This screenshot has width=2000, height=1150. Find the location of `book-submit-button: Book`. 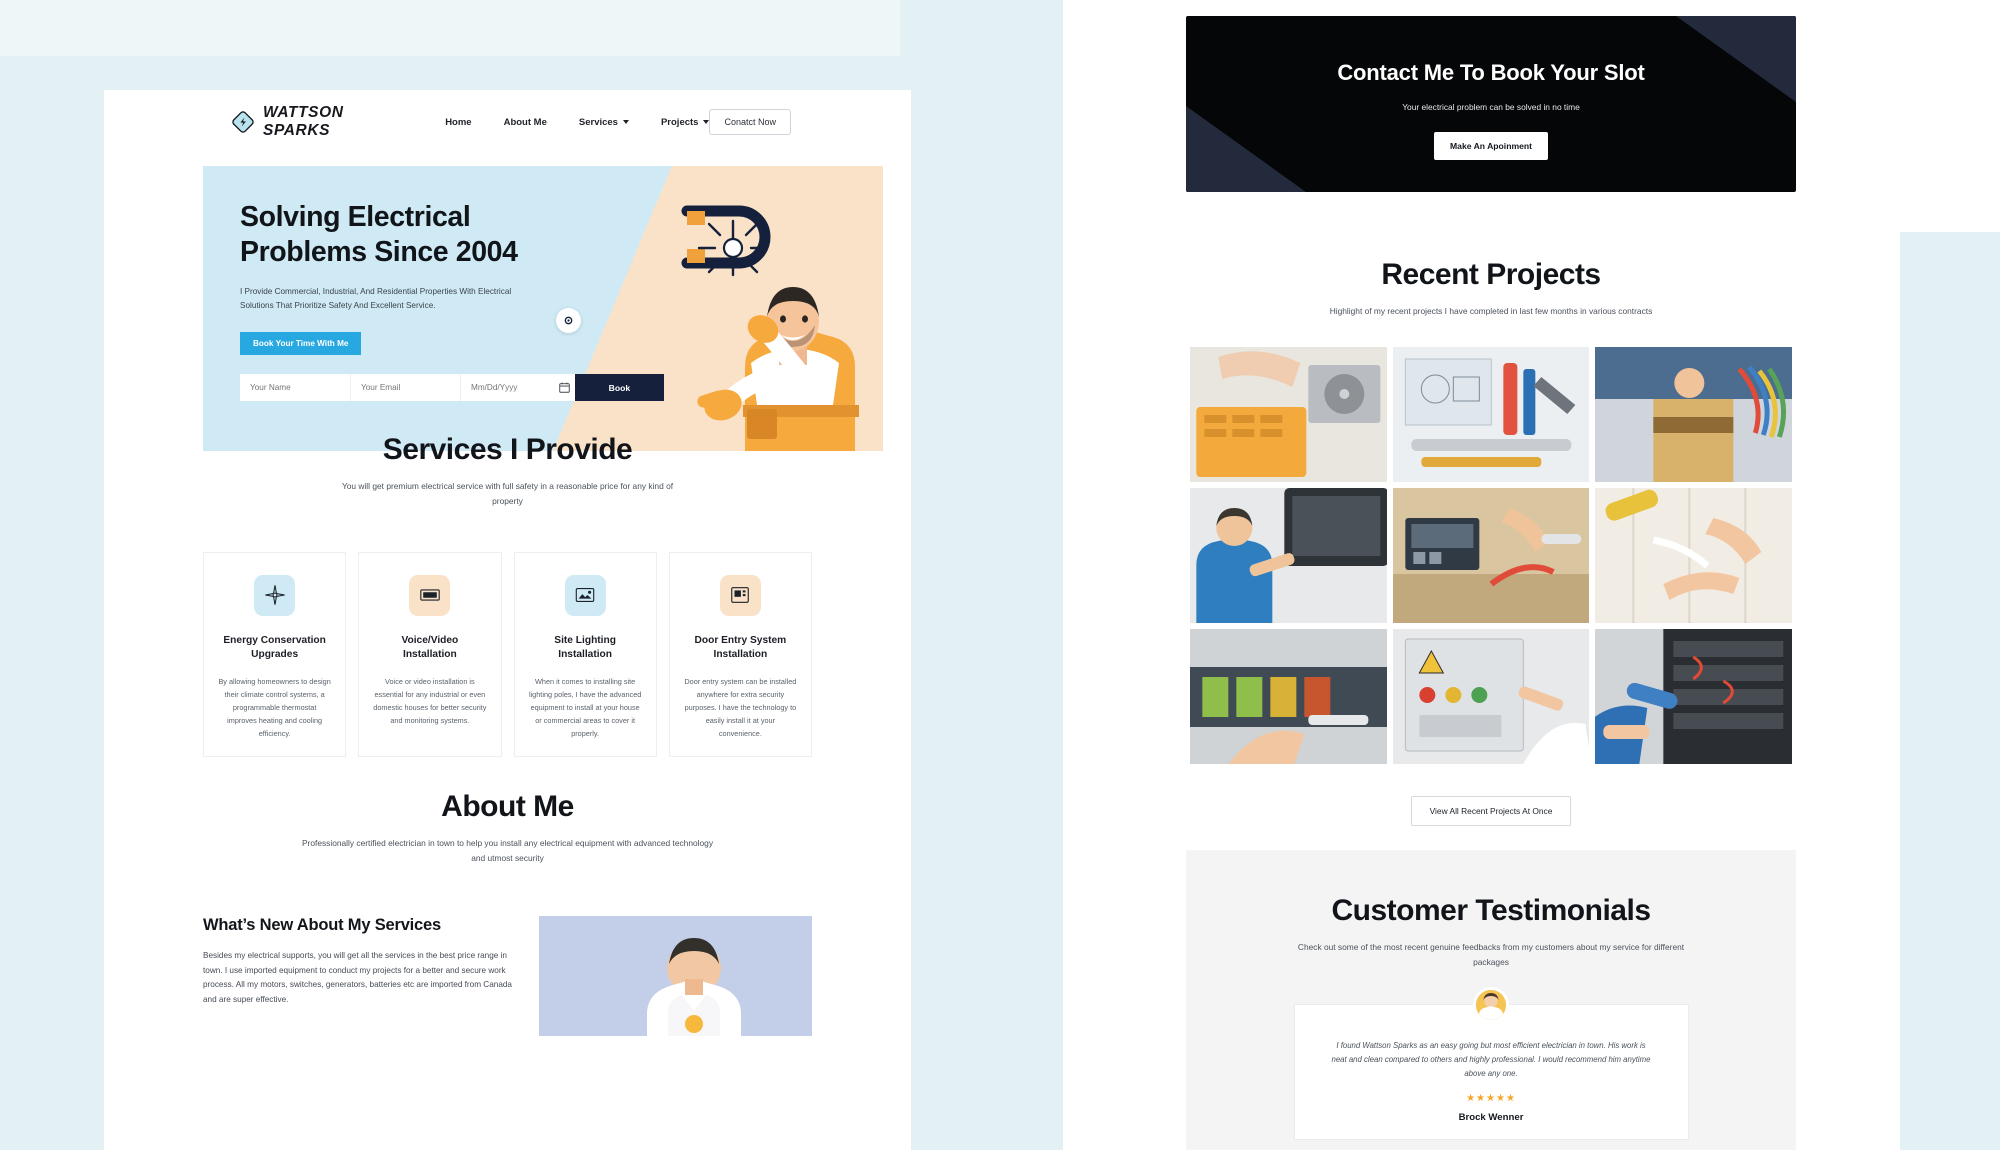

book-submit-button: Book is located at coordinates (619, 387).